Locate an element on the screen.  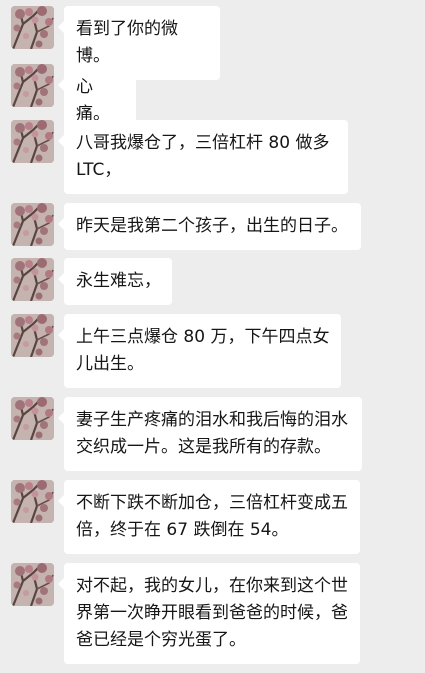
message-bubble: 八哥我爆仓了，三倍杠杆 80 做多 LTC， is located at coordinates (203, 157).